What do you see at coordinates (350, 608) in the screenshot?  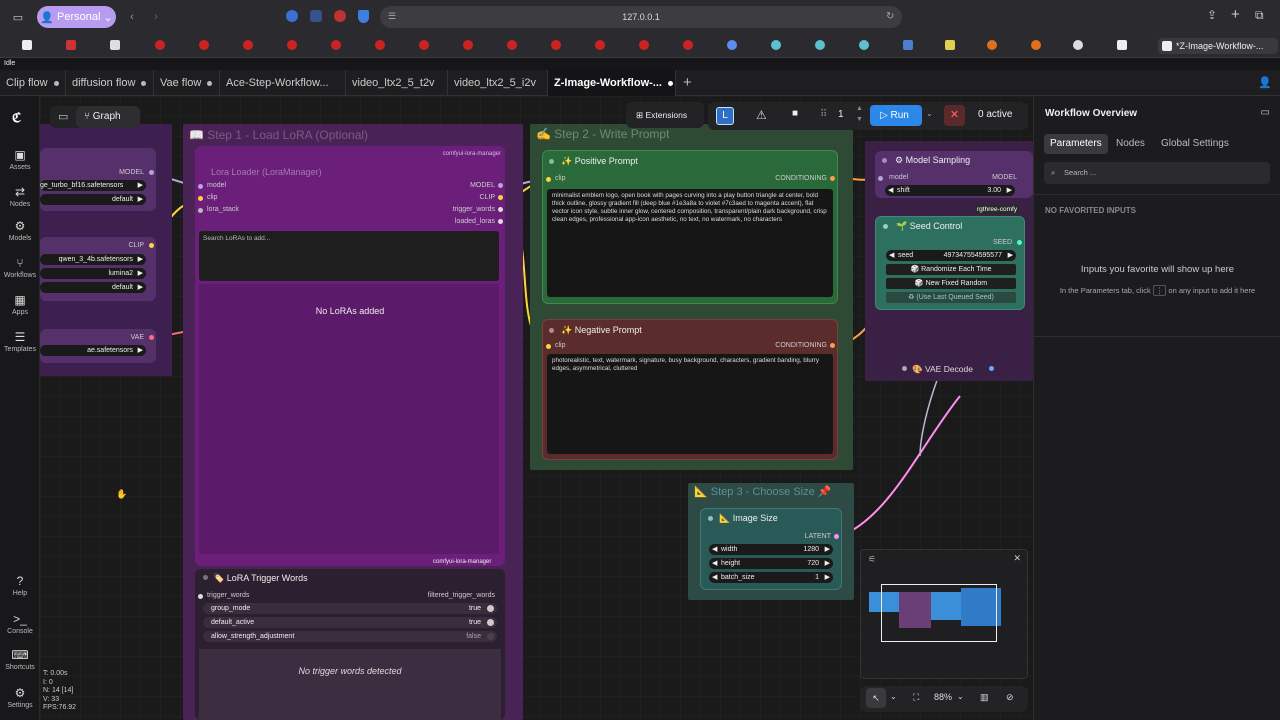 I see `group-mode-toggle: group_mode true` at bounding box center [350, 608].